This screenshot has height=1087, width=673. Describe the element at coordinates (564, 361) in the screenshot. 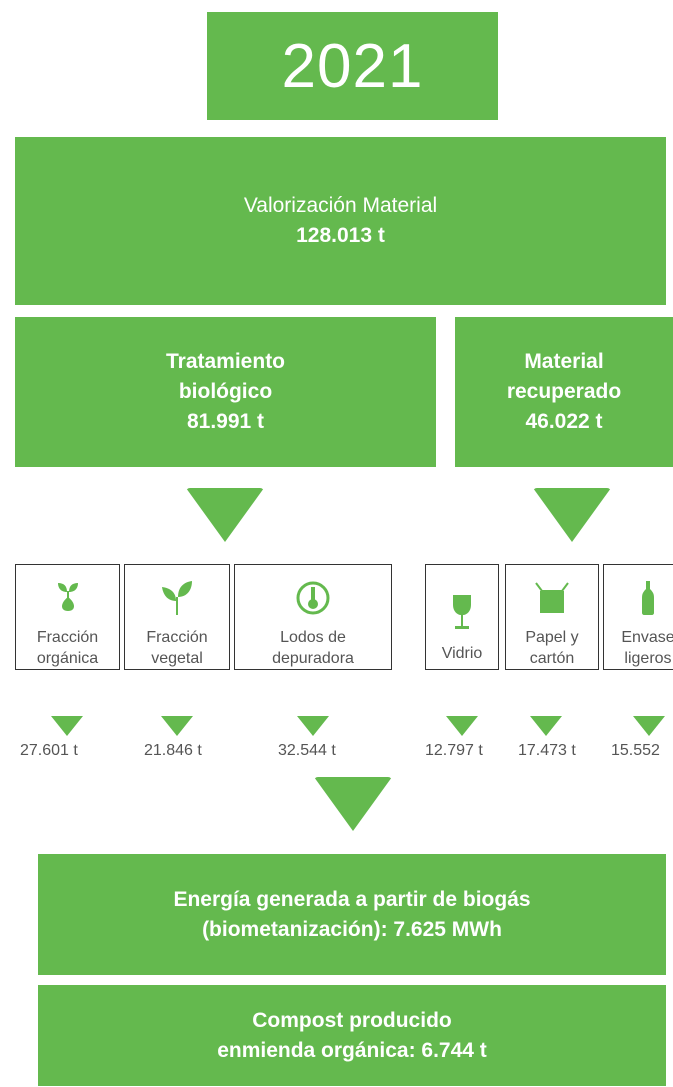

I see `material-title-1: Material` at that location.